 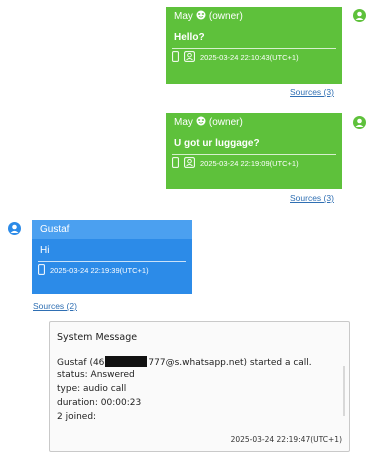 What do you see at coordinates (249, 57) in the screenshot?
I see `message-timestamp: 2025-03-24 22:10:43(UTC+1)` at bounding box center [249, 57].